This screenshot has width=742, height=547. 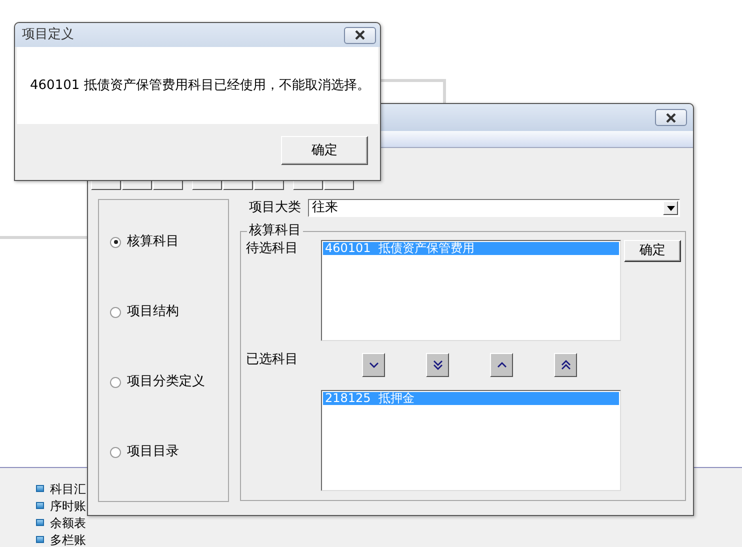 I want to click on category-value: 往来, so click(x=325, y=208).